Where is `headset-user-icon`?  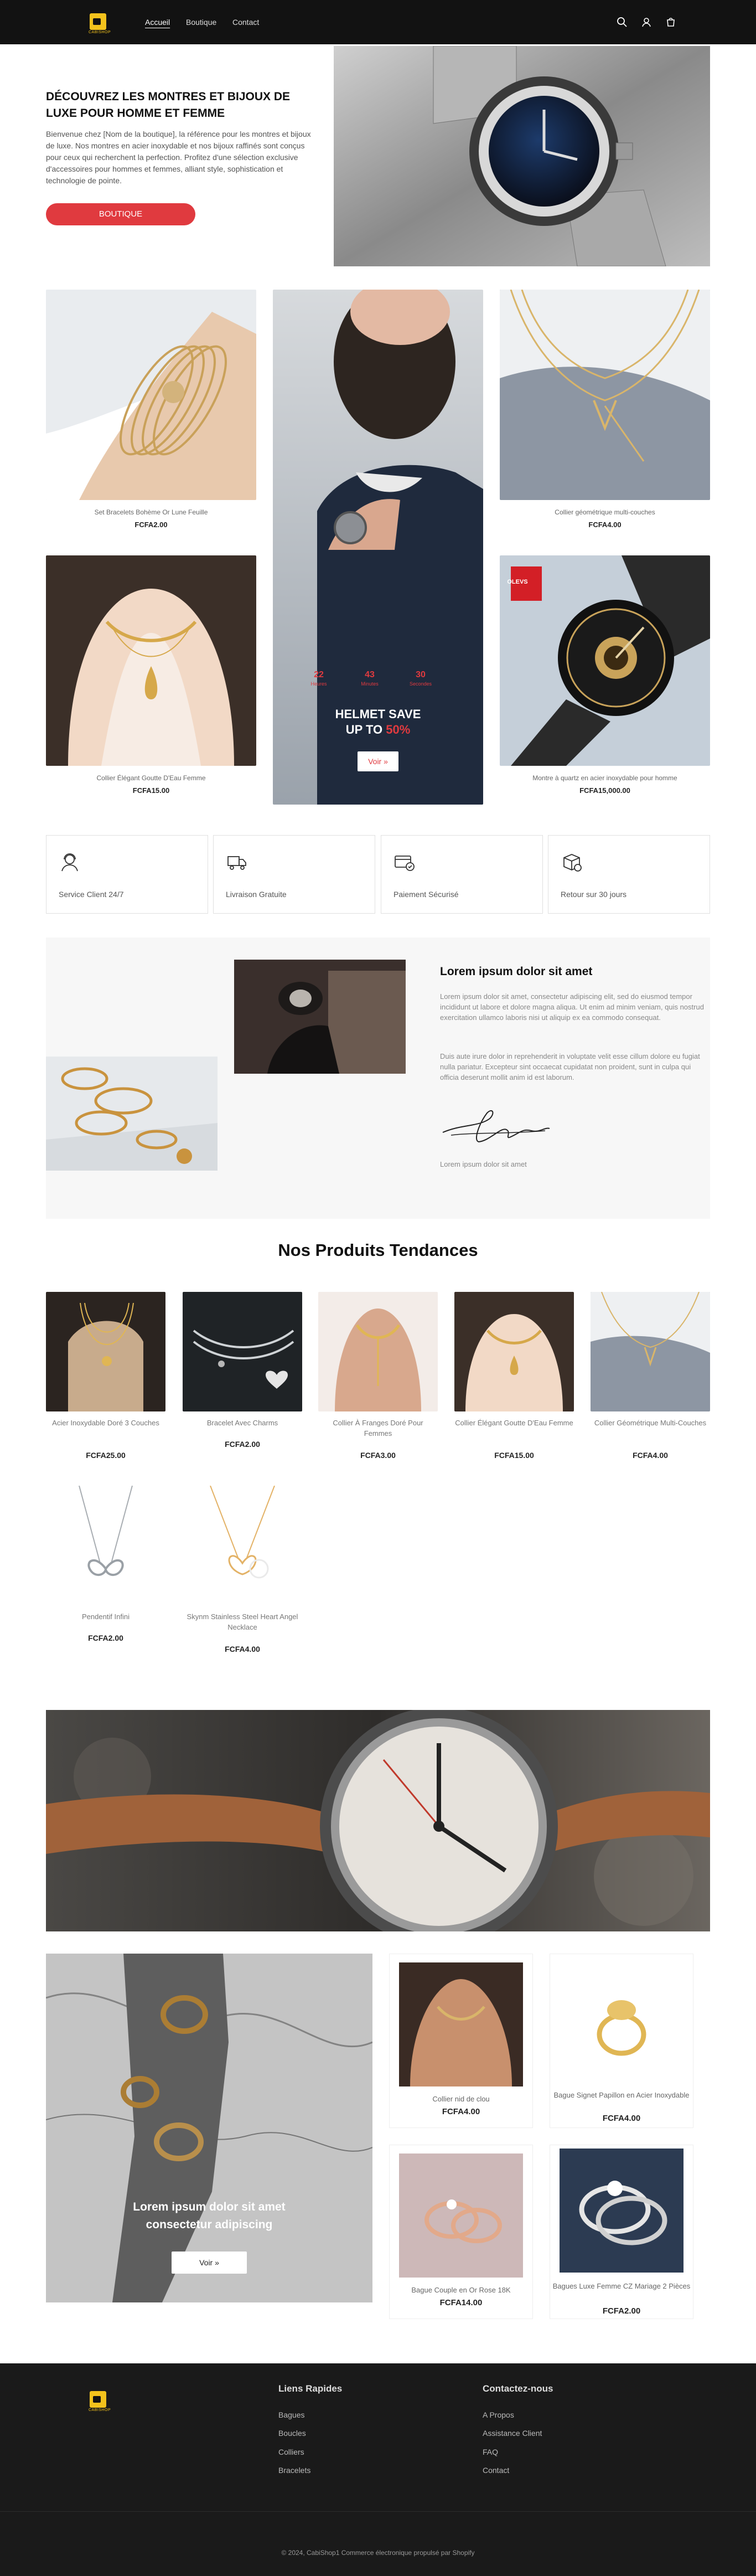
headset-user-icon is located at coordinates (69, 862).